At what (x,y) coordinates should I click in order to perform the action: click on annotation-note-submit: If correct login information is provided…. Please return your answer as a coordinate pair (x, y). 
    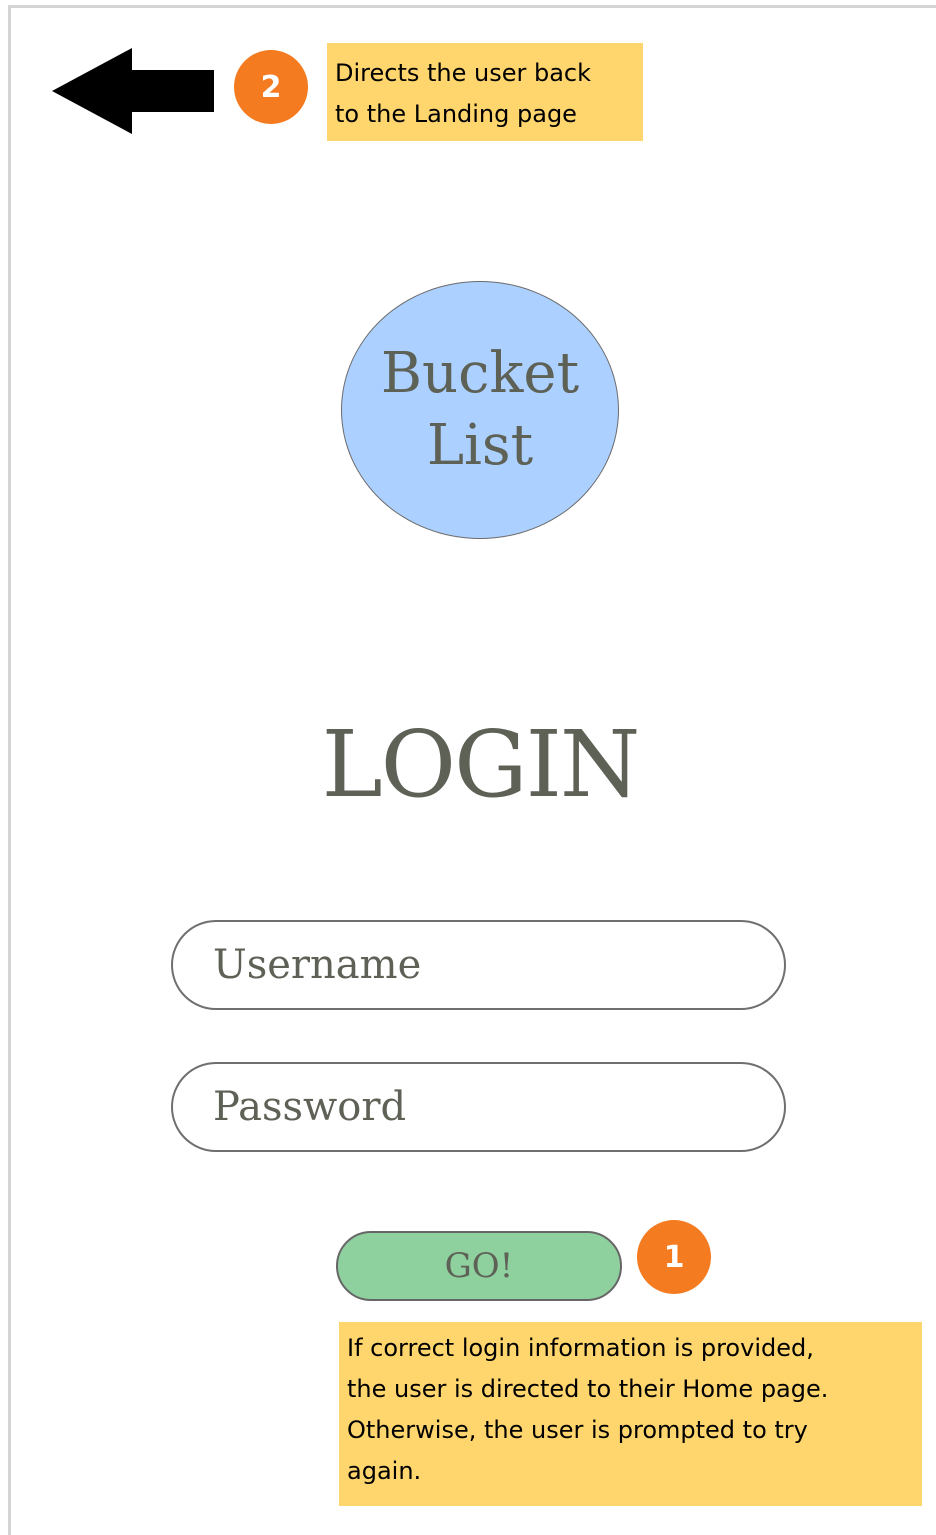
    Looking at the image, I should click on (630, 1414).